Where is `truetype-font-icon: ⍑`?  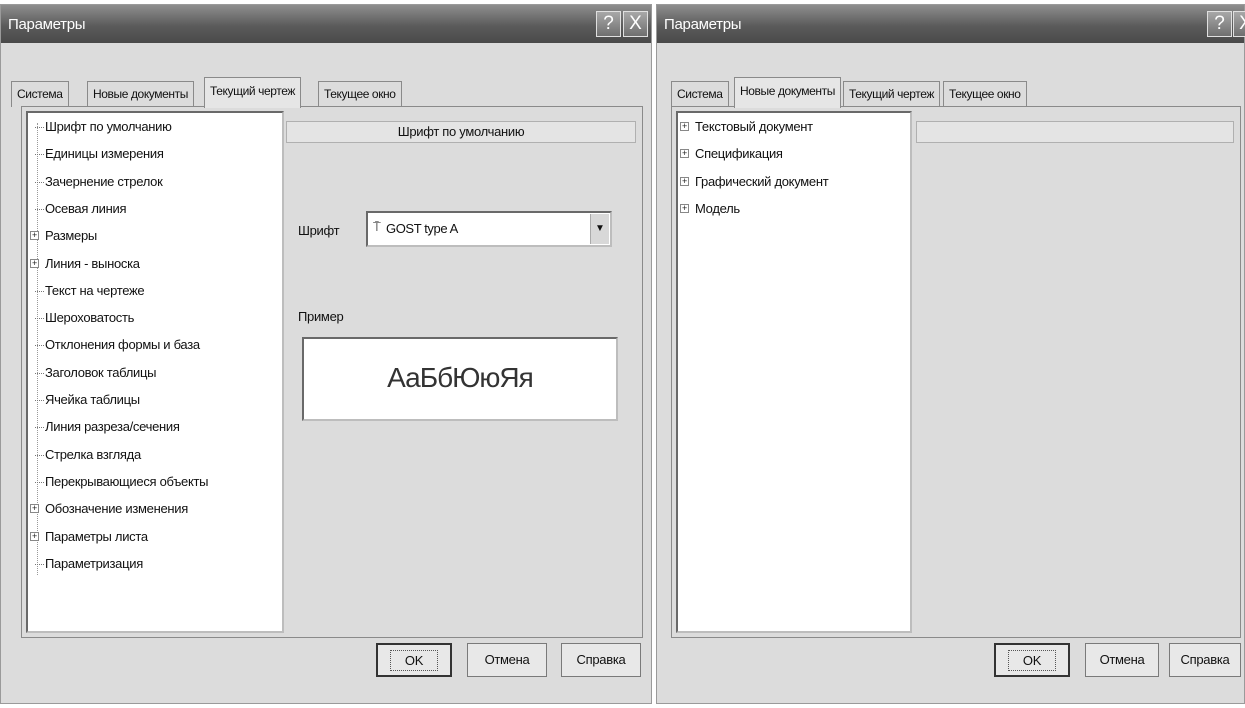 truetype-font-icon: ⍑ is located at coordinates (377, 226).